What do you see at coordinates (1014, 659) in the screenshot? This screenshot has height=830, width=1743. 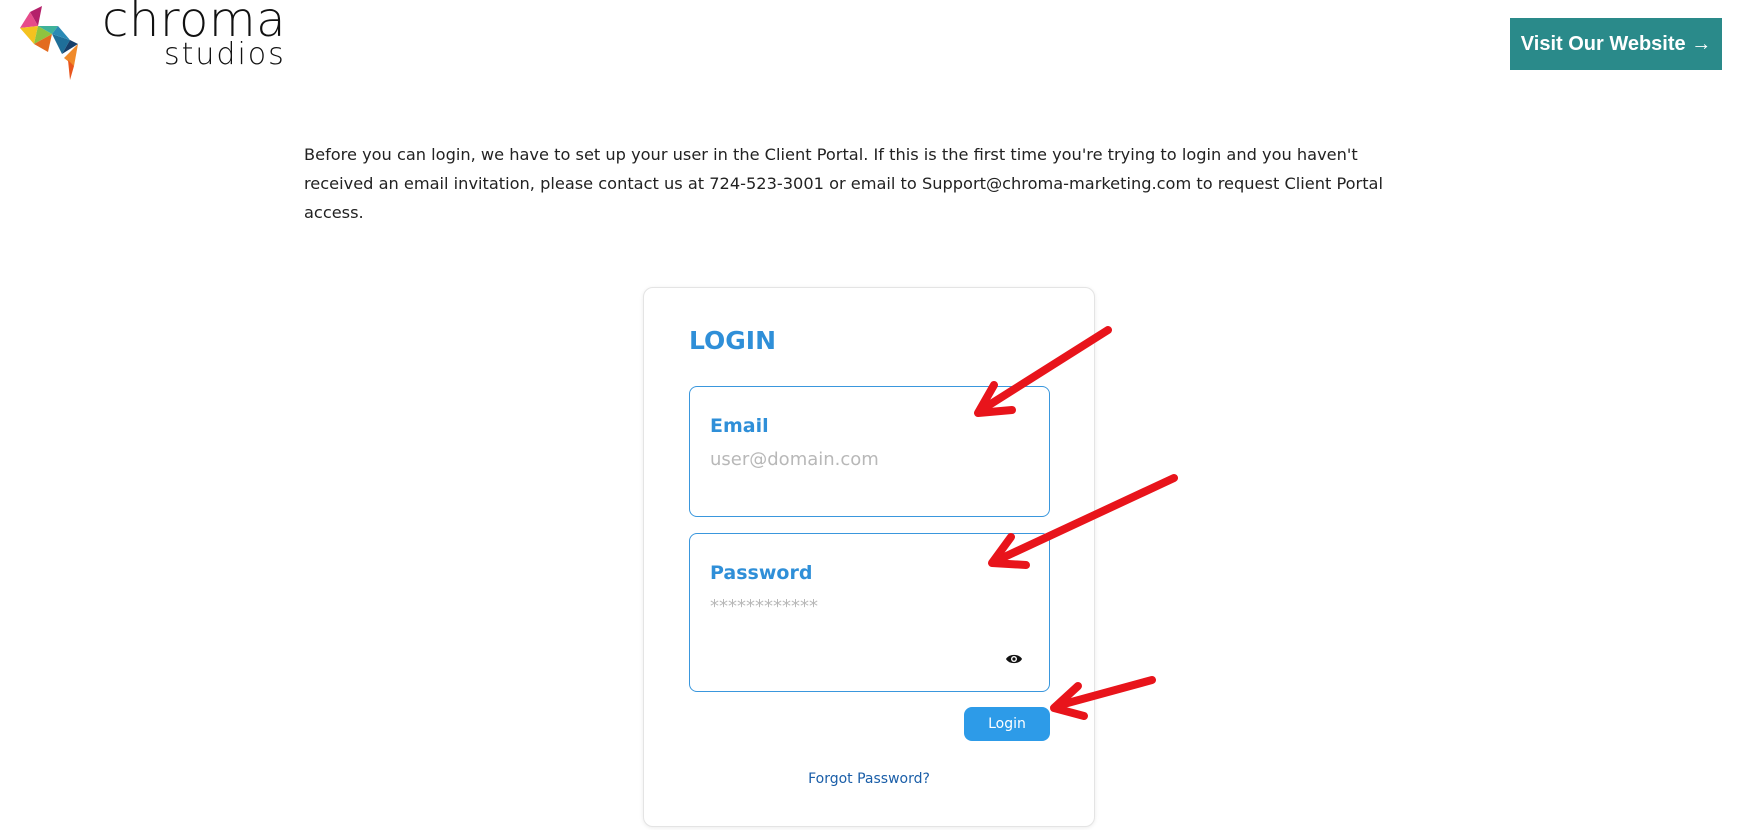 I see `eye-icon` at bounding box center [1014, 659].